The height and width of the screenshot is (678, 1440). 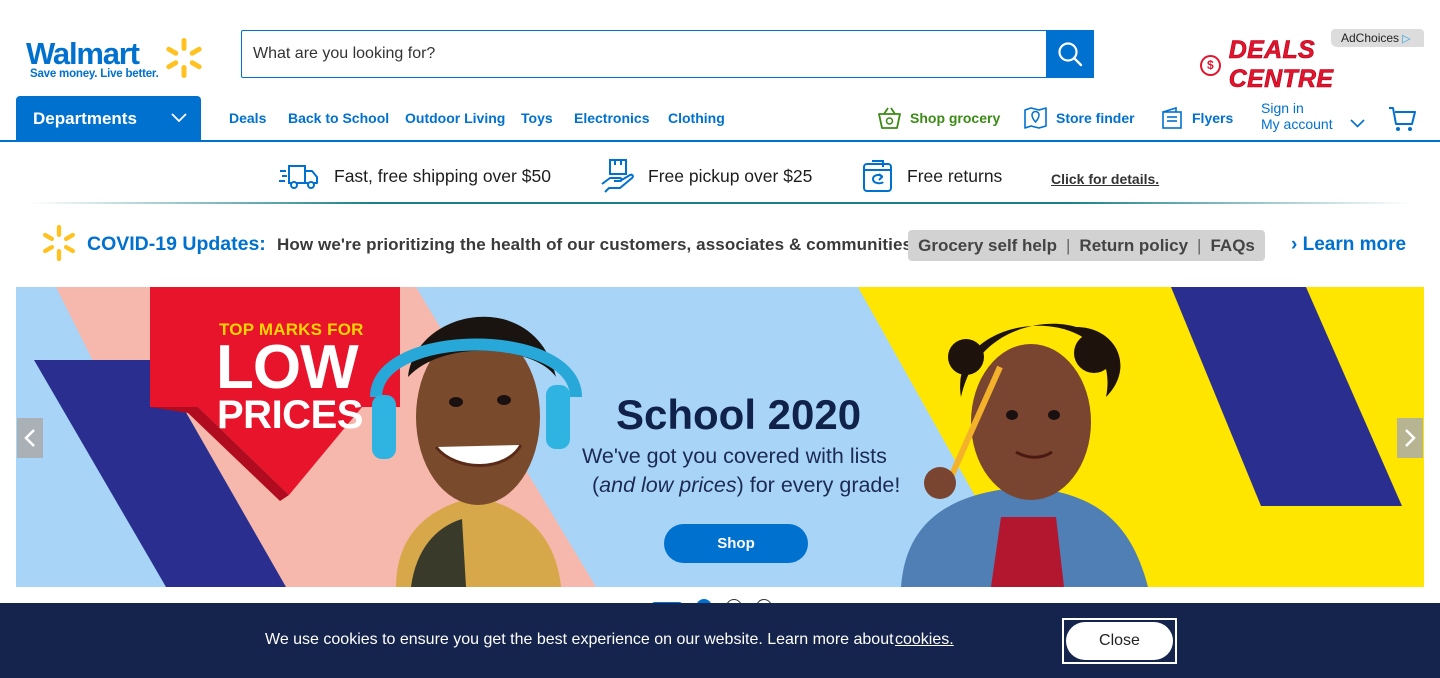 I want to click on deals-centre-ad: $ DEALS CENTRE, so click(x=1312, y=64).